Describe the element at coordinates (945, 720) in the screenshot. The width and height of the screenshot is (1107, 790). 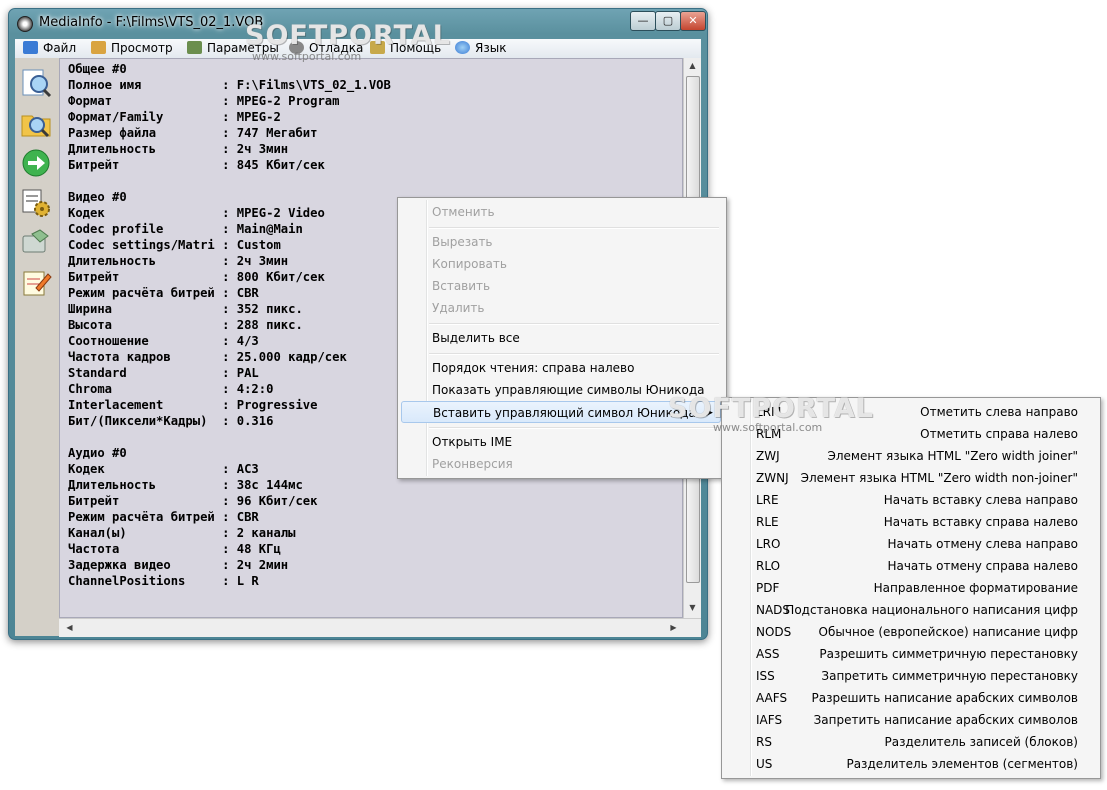
I see `unicode-description: Запретить написание арабских символов` at that location.